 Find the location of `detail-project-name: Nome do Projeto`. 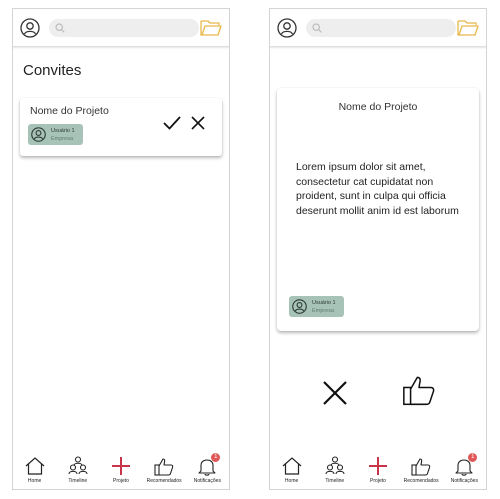

detail-project-name: Nome do Projeto is located at coordinates (378, 107).